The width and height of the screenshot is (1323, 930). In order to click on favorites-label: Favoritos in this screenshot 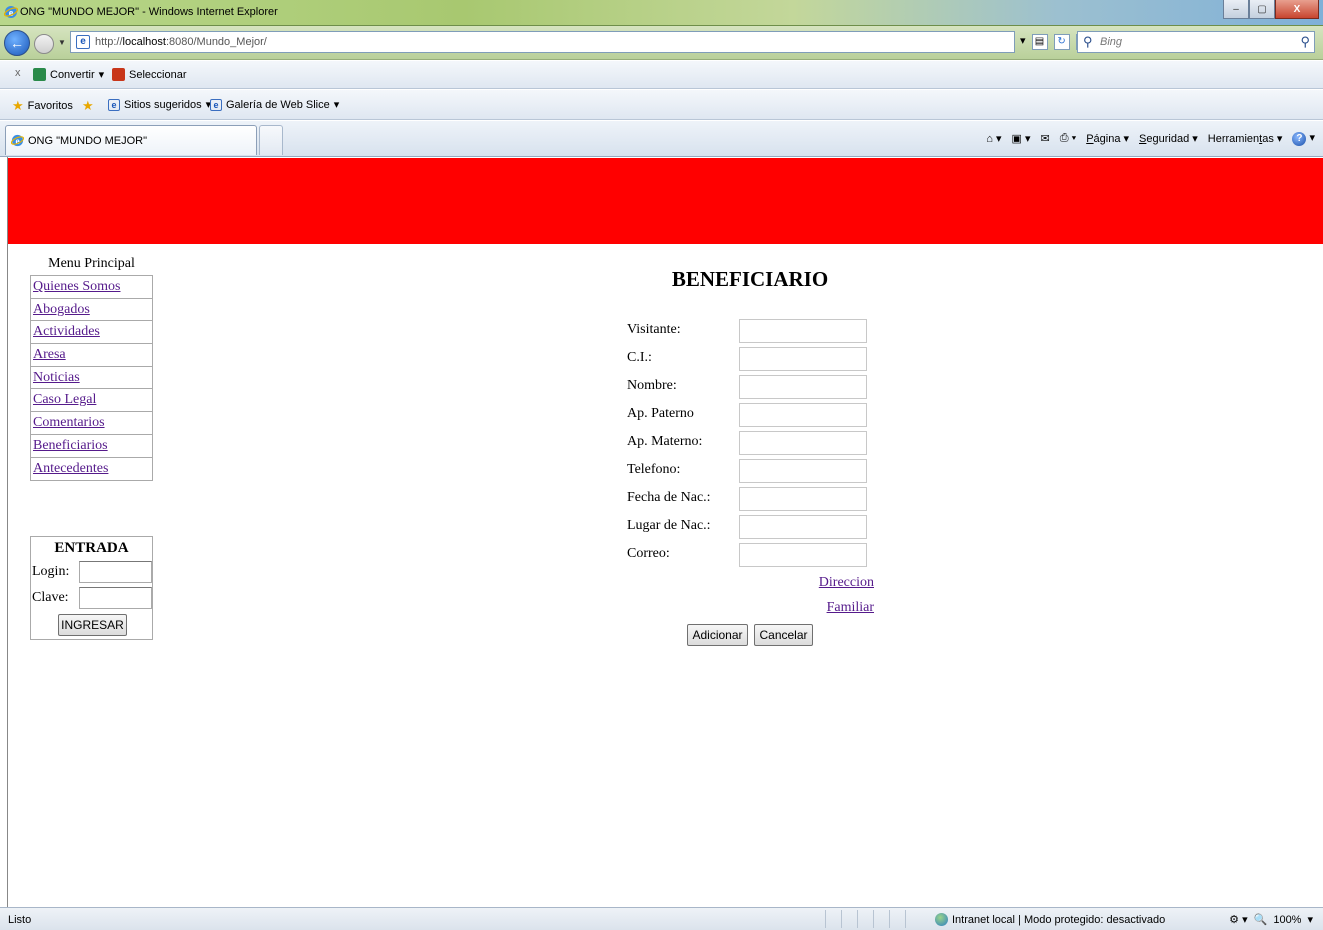, I will do `click(50, 106)`.